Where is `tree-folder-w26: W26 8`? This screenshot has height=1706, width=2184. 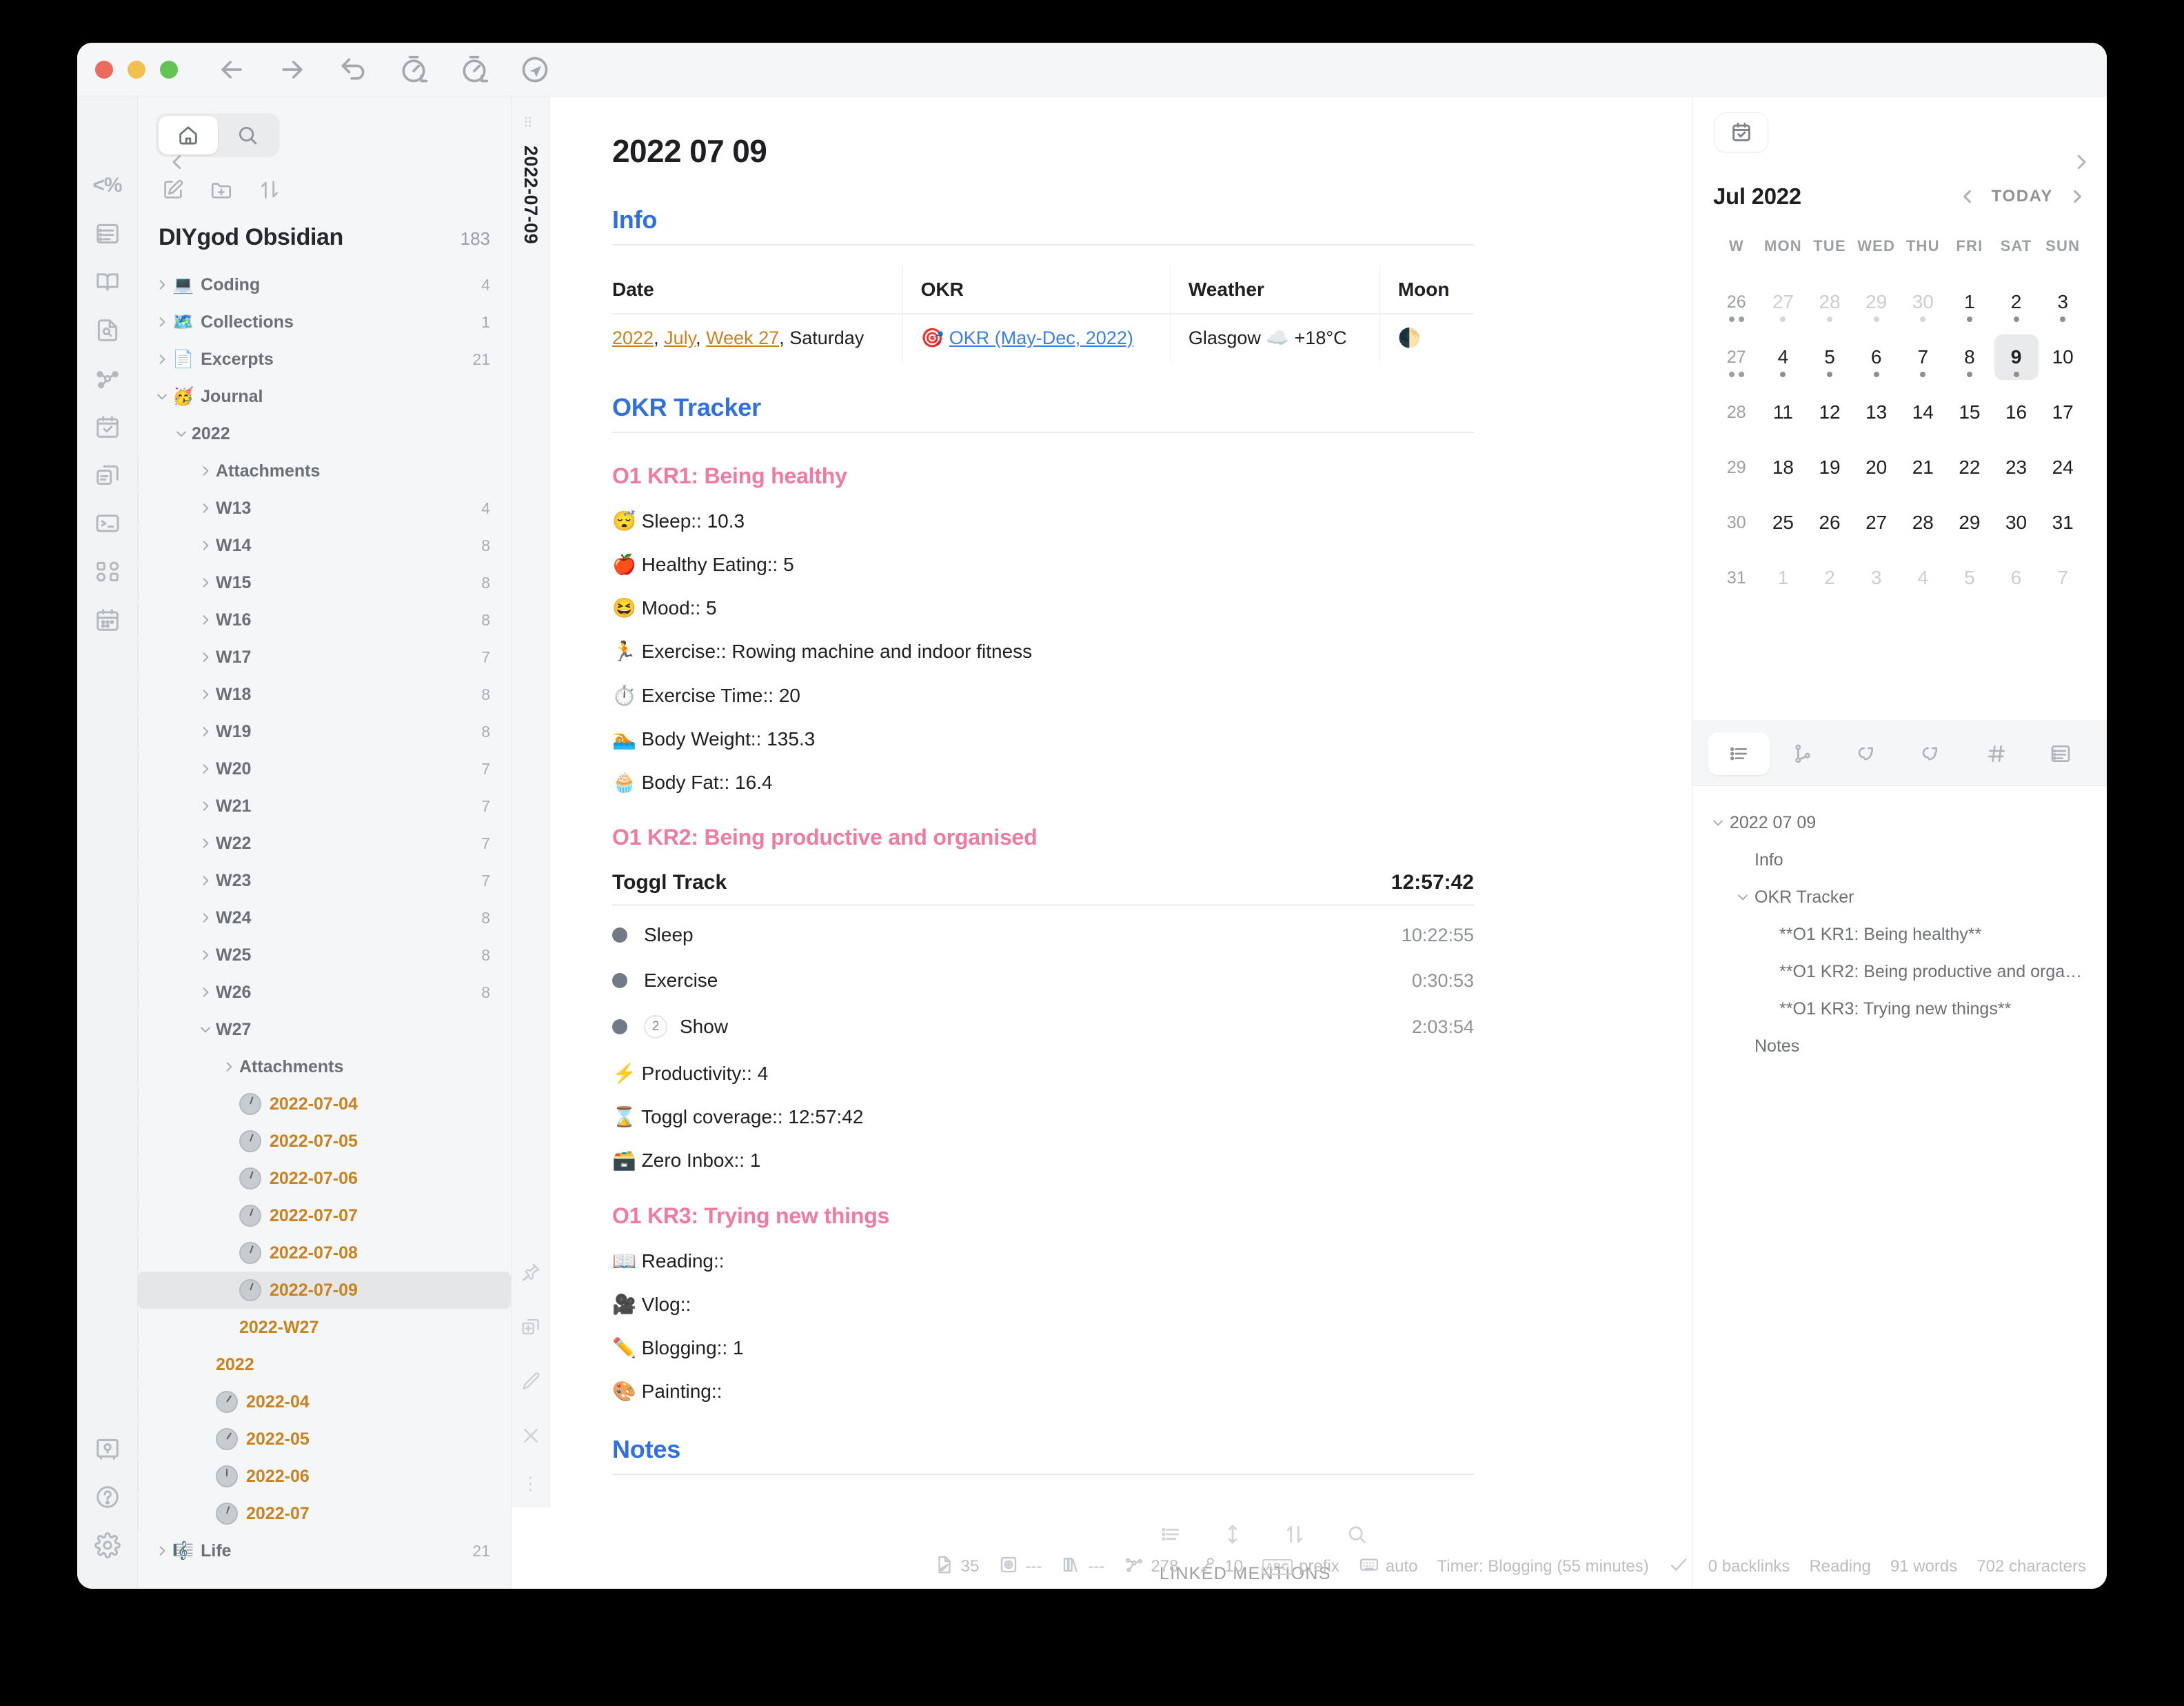
tree-folder-w26: W26 8 is located at coordinates (324, 992).